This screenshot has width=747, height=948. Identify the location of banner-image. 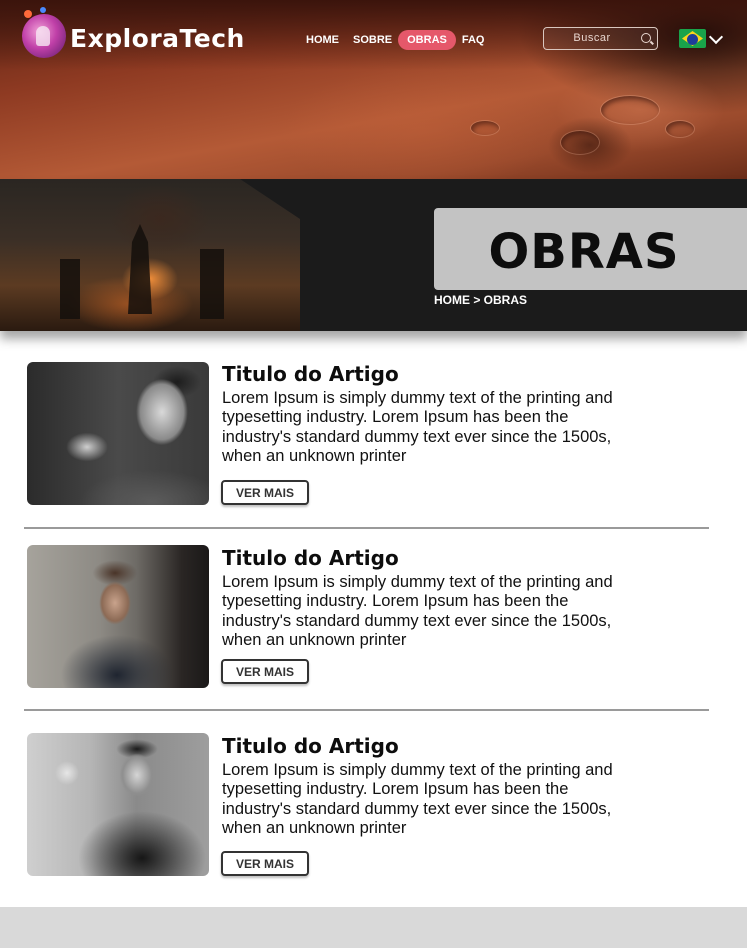
(150, 255).